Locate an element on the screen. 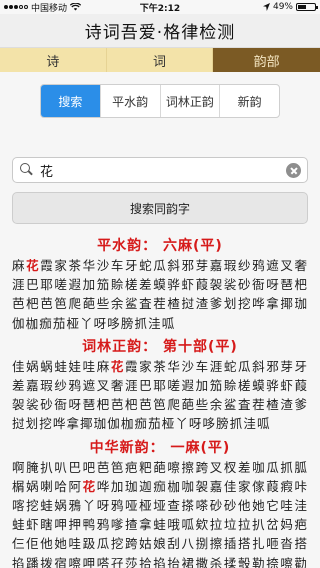 The height and width of the screenshot is (568, 320). group-title-pingshuiyun: 平水韵： 六麻(平) is located at coordinates (160, 246).